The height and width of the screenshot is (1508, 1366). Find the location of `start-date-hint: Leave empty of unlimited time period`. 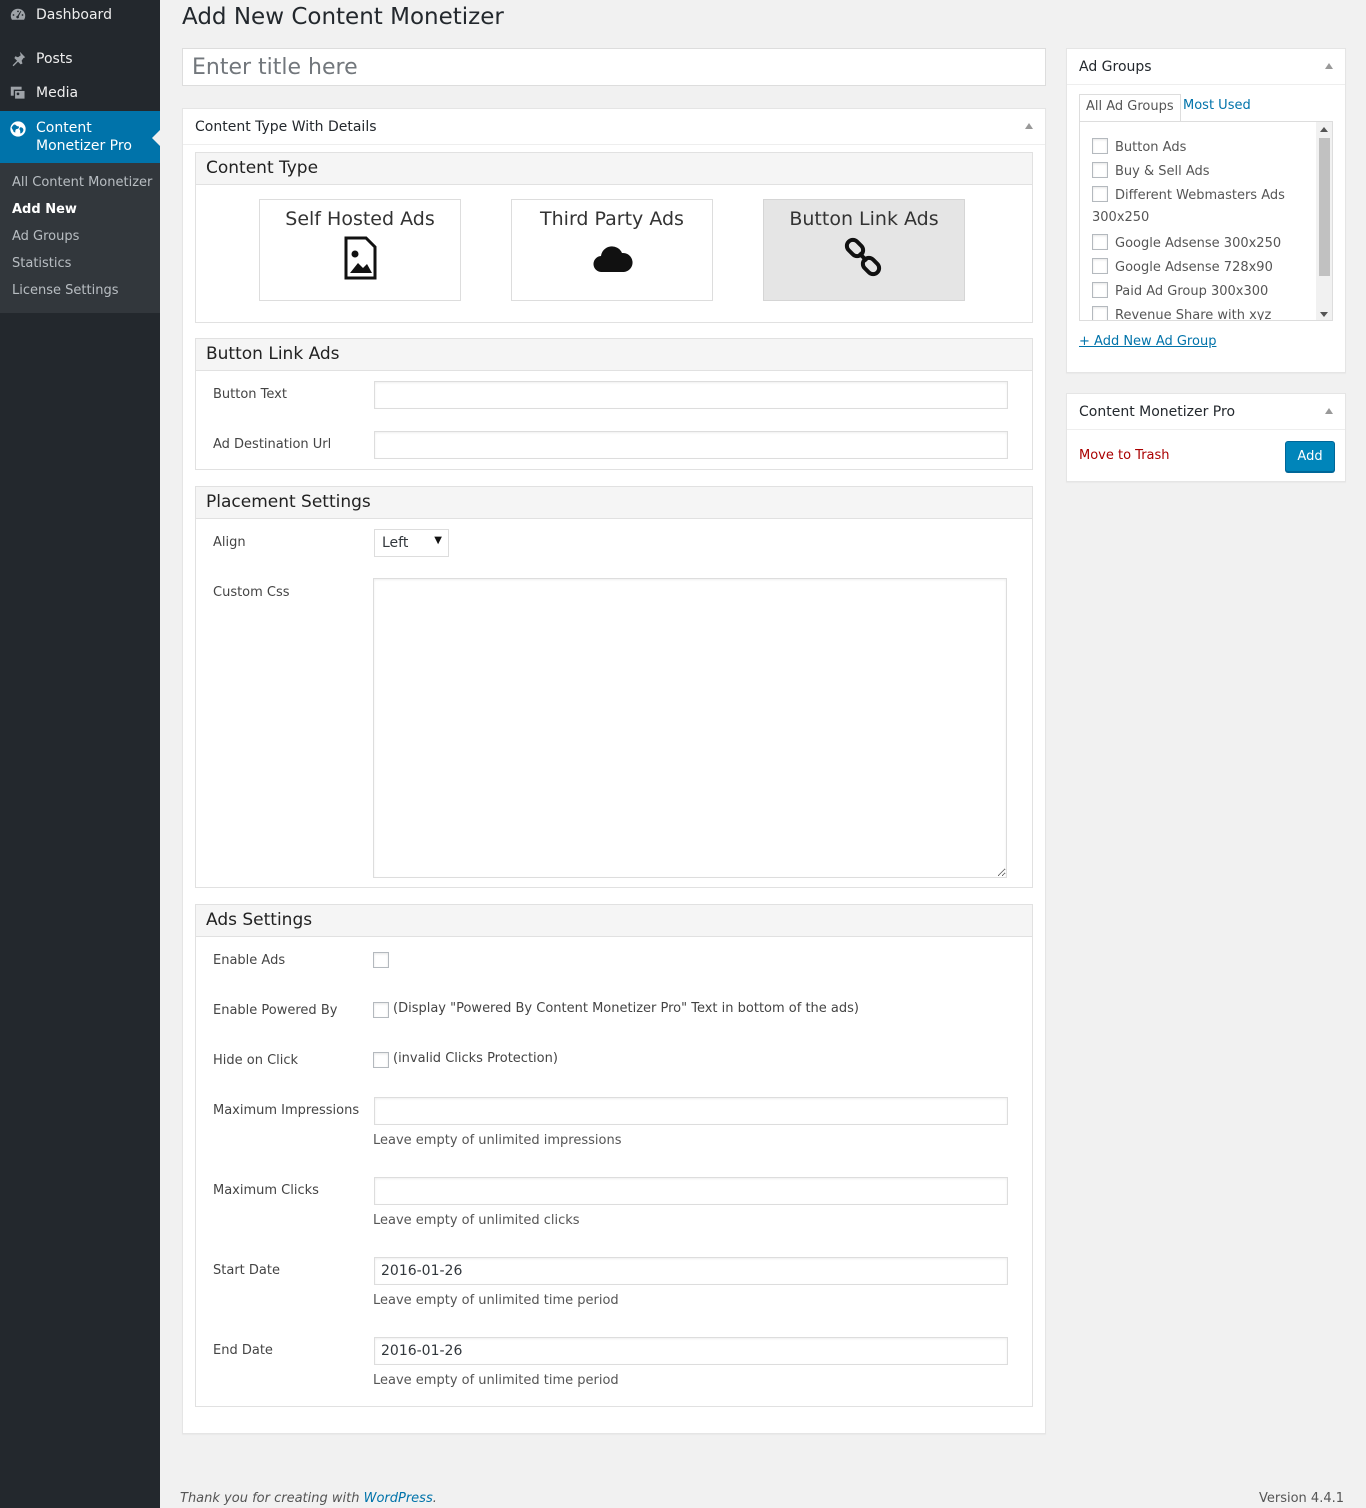

start-date-hint: Leave empty of unlimited time period is located at coordinates (496, 1300).